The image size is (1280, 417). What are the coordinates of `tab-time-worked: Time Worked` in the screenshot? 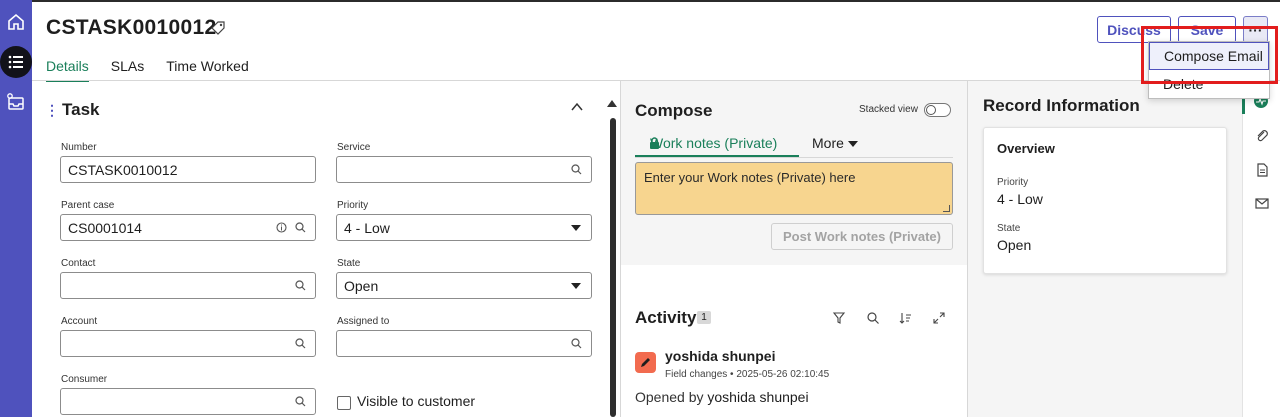 It's located at (207, 70).